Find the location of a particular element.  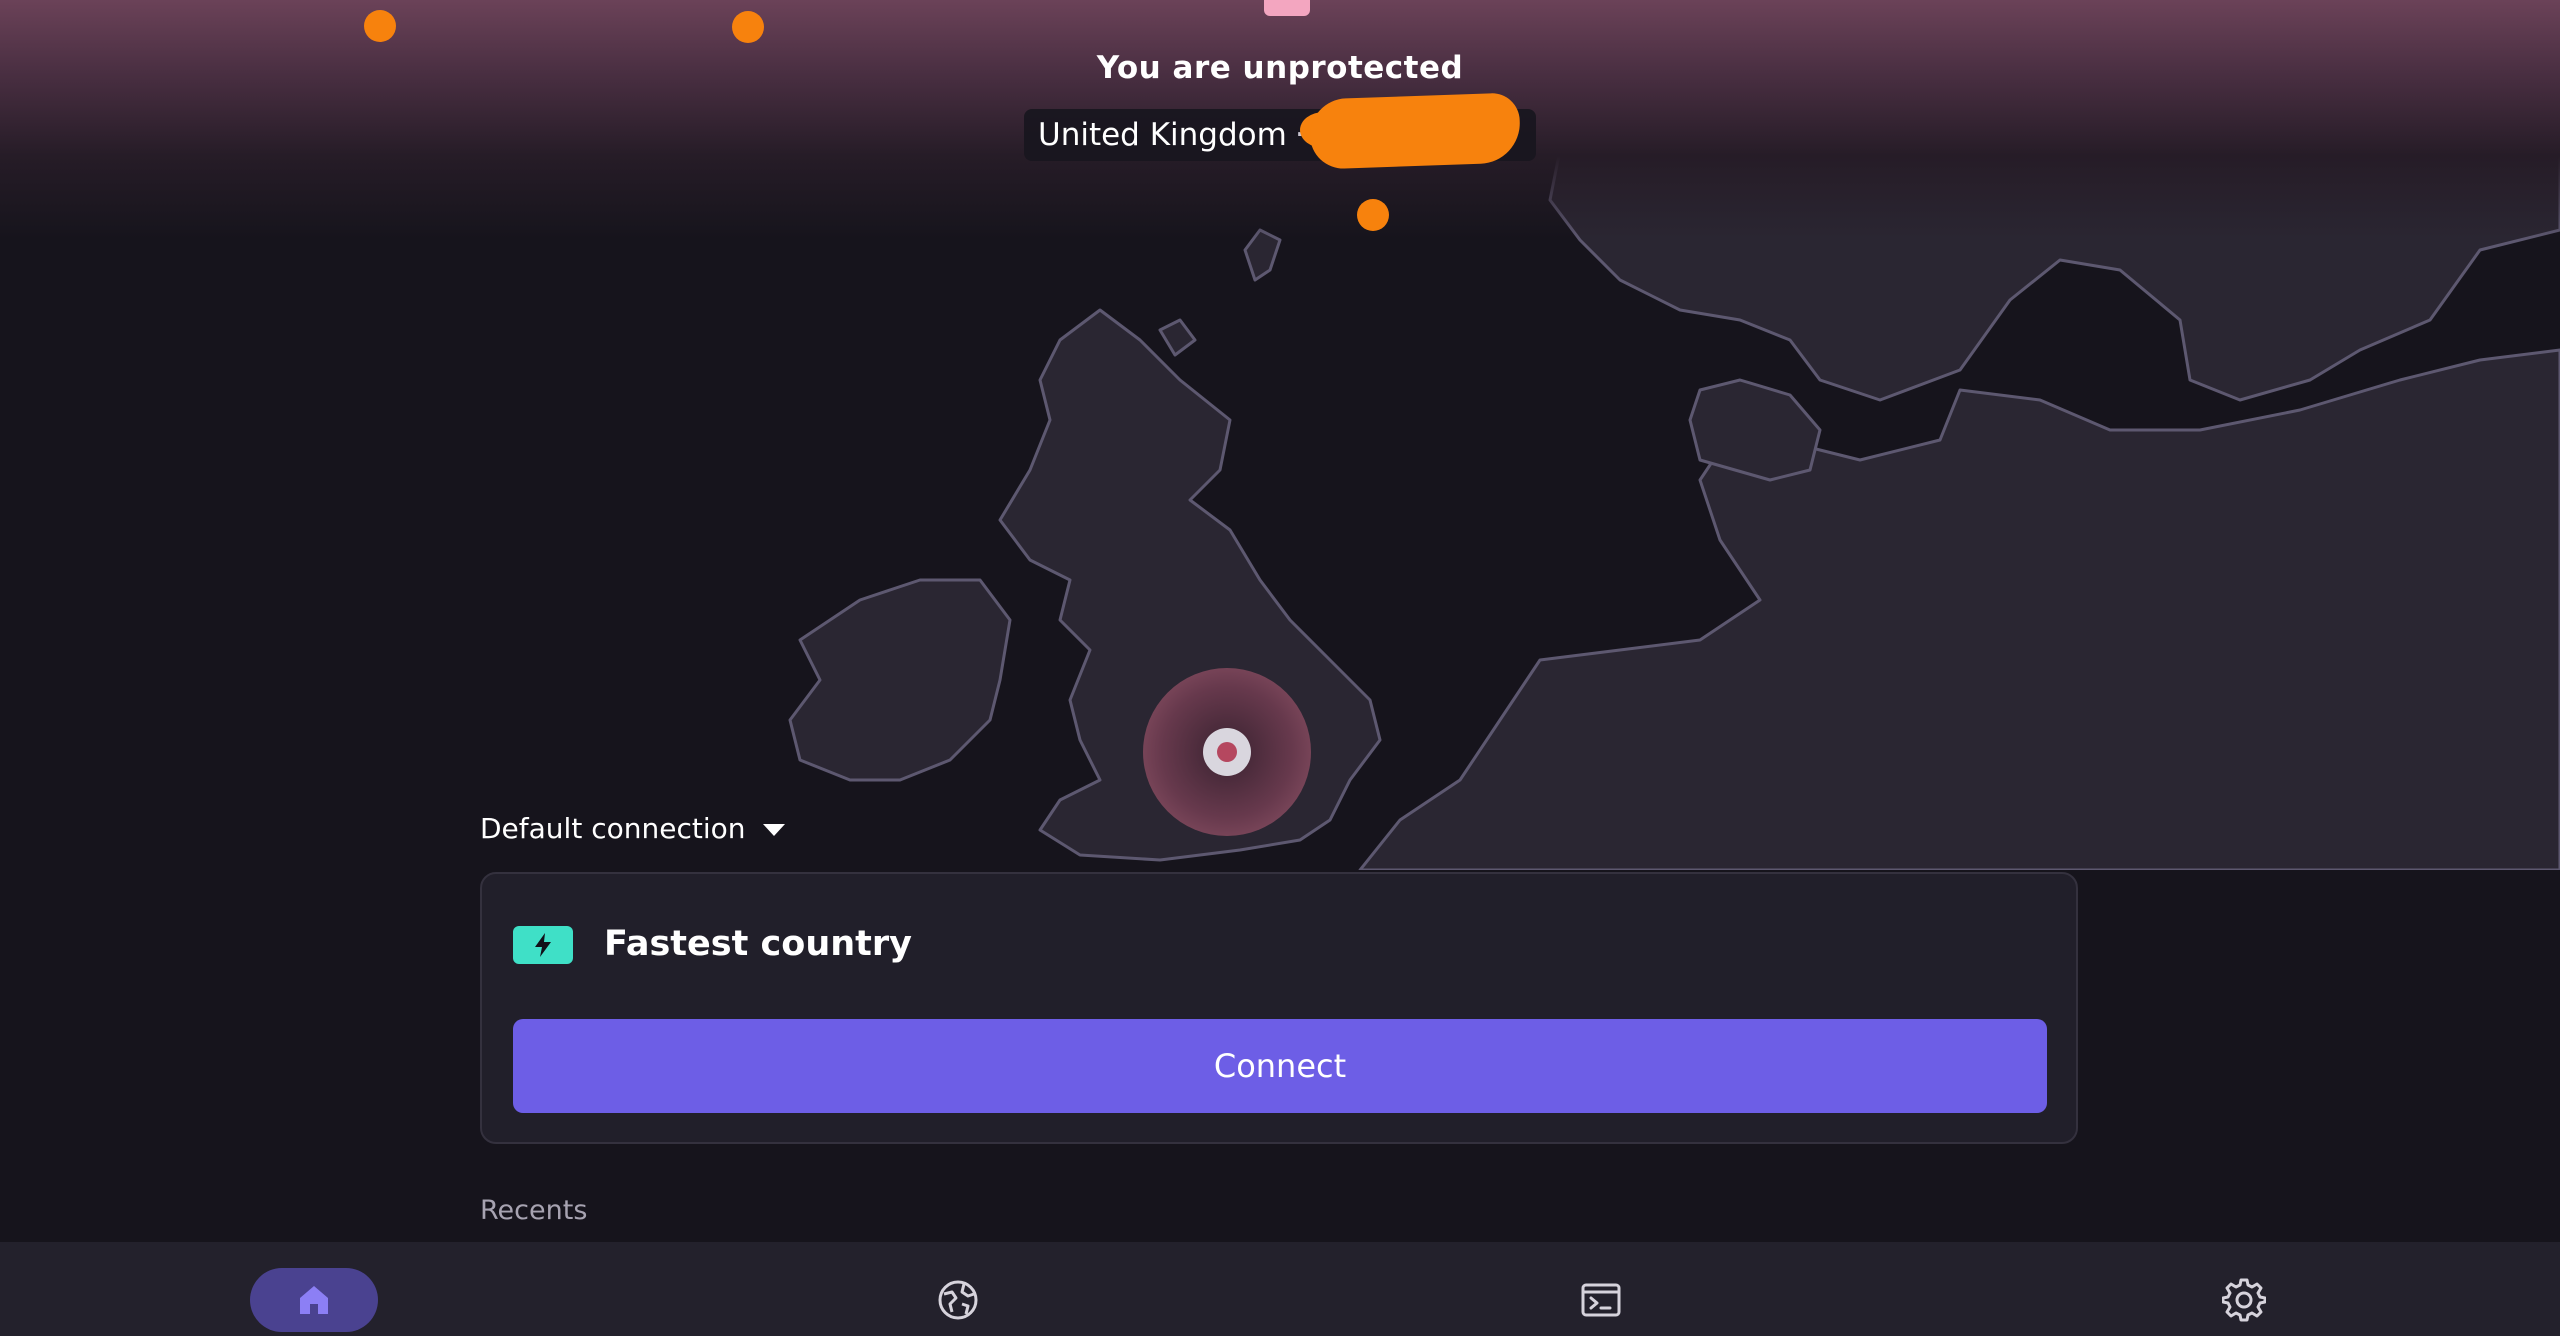

bottom-navigation is located at coordinates (1280, 1289).